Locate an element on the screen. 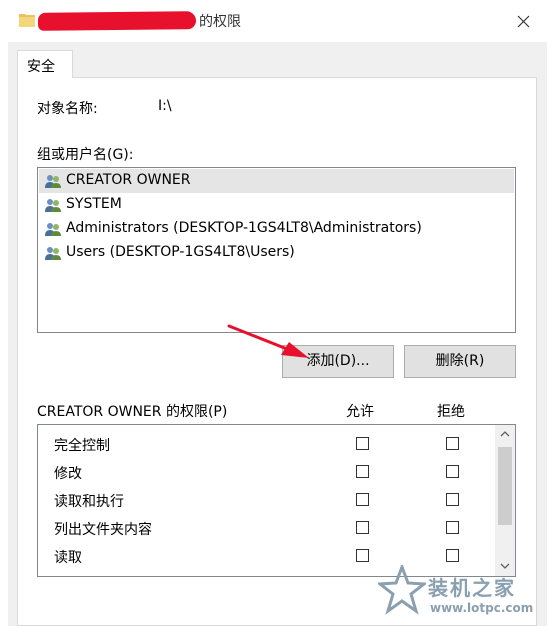  permission-name: 完全控制 is located at coordinates (82, 446).